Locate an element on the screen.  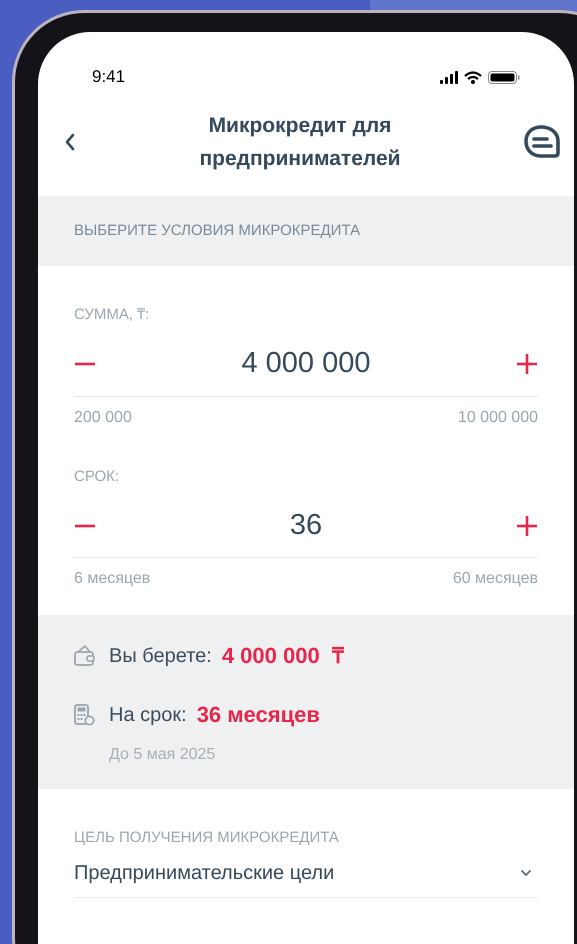
min-value: 200 000 is located at coordinates (103, 418).